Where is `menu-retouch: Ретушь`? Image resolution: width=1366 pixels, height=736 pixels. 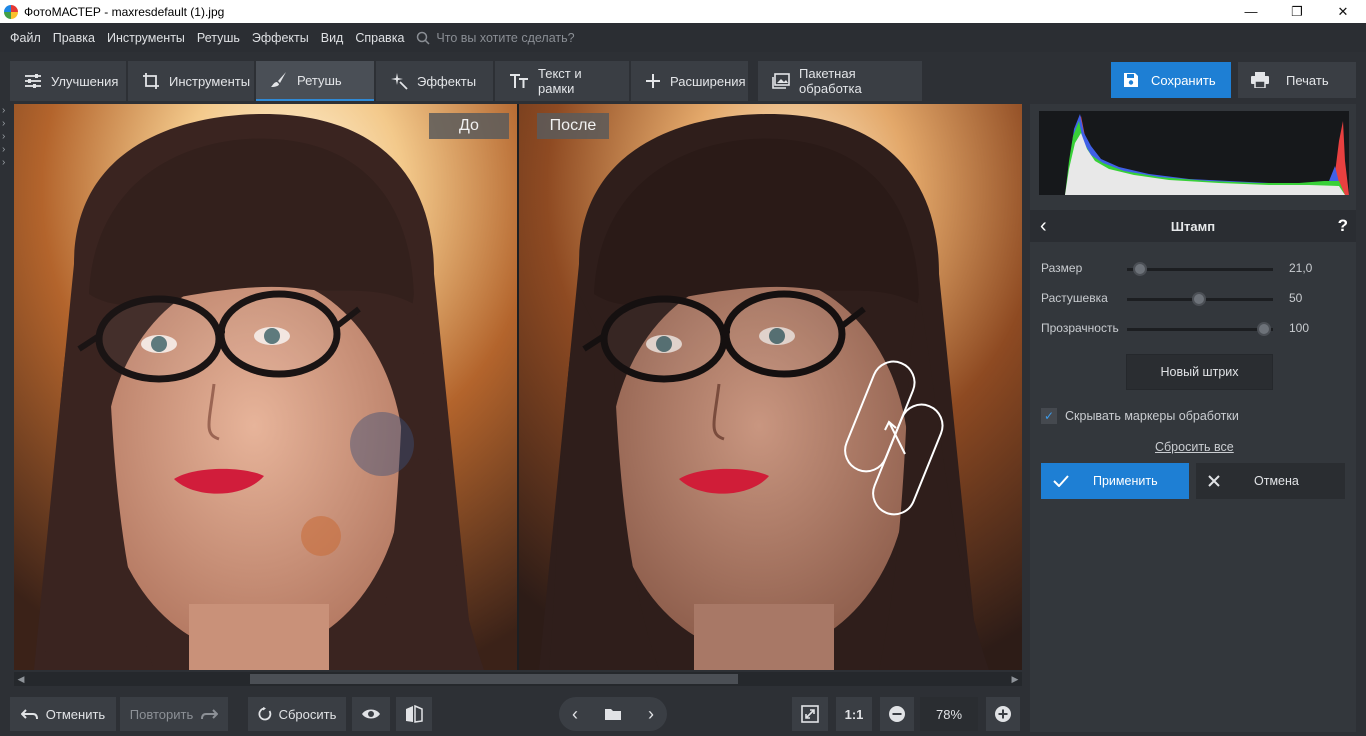 menu-retouch: Ретушь is located at coordinates (218, 38).